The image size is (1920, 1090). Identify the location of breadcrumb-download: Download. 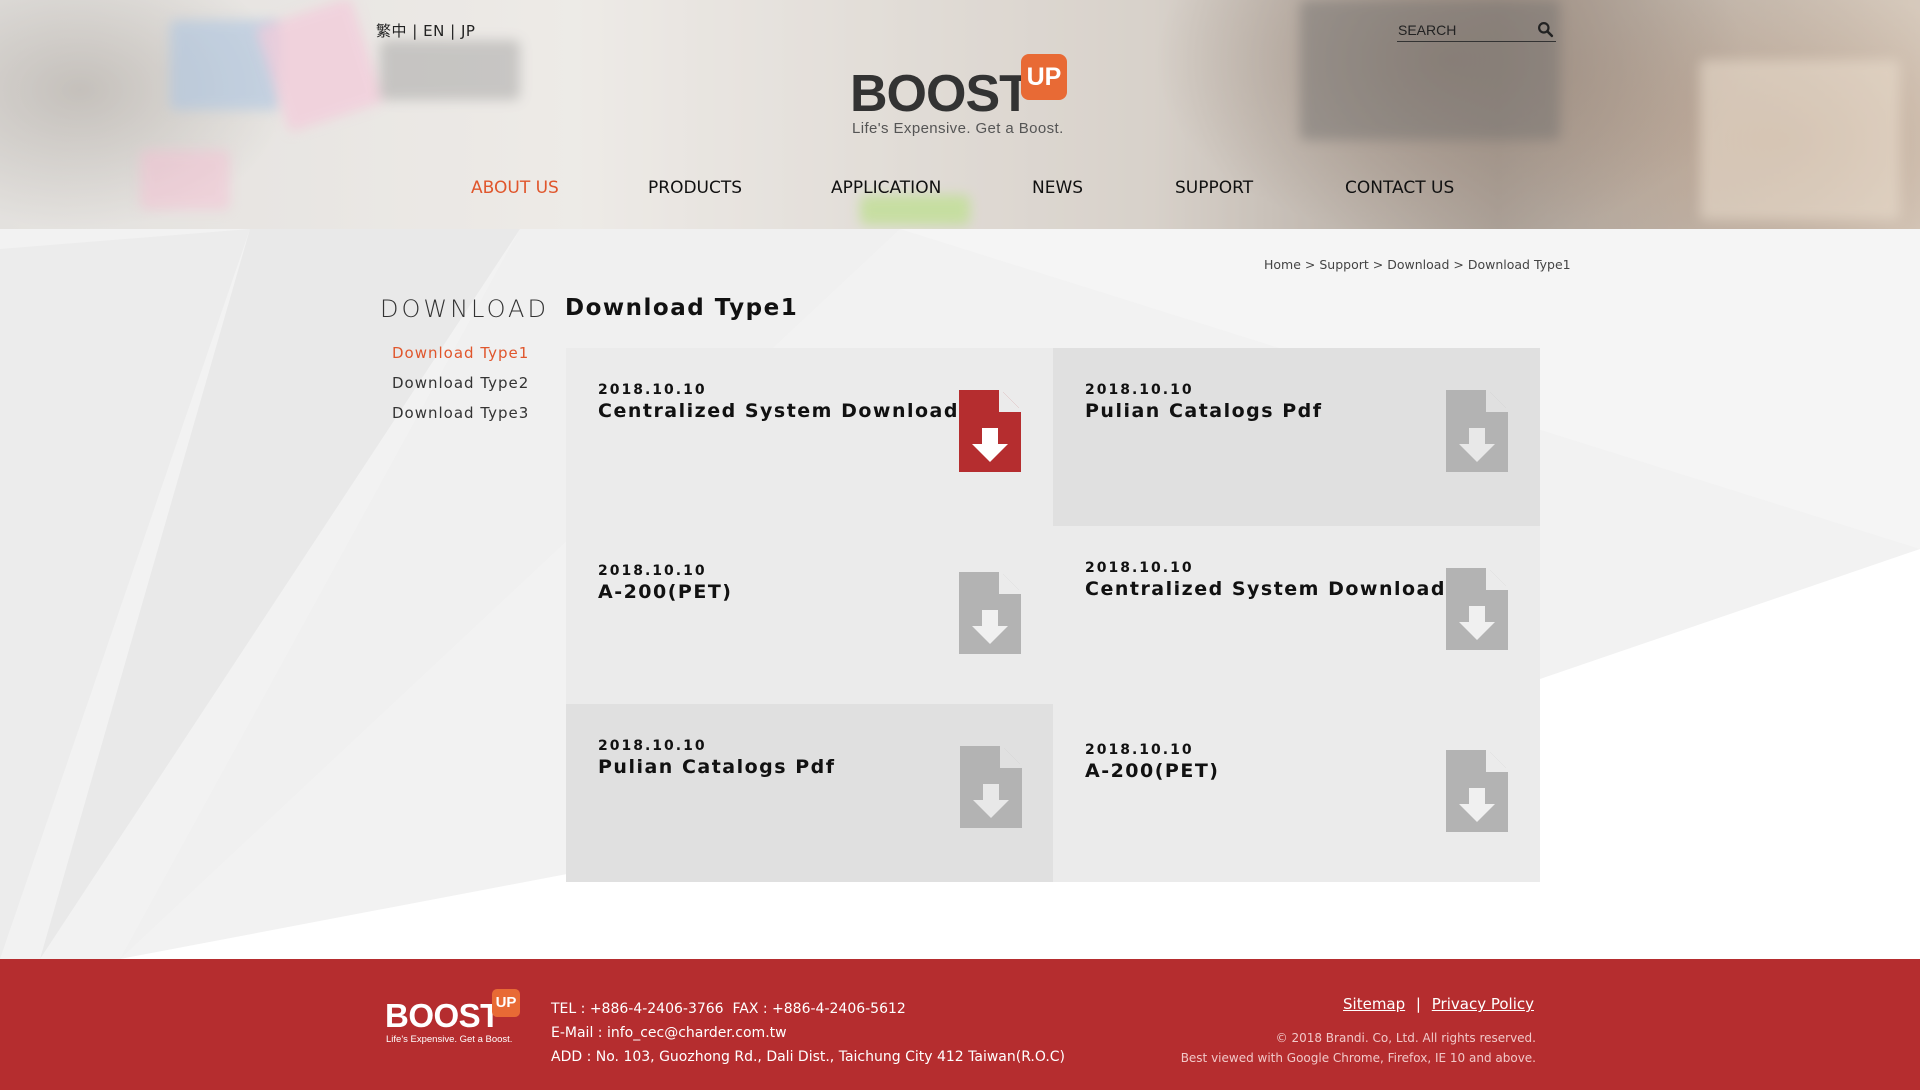
(1418, 264).